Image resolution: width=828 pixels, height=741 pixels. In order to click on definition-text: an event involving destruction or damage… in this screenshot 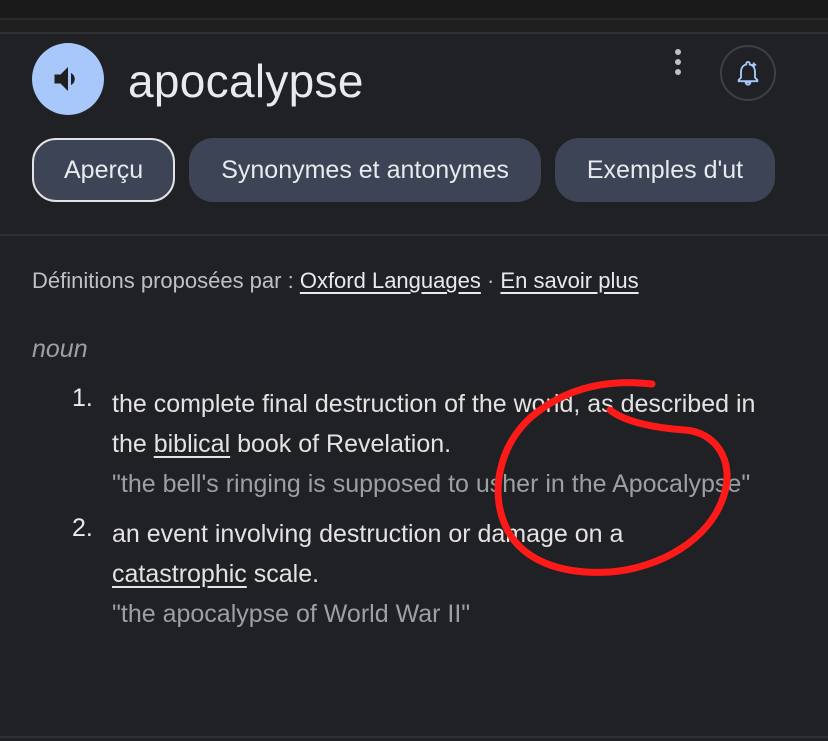, I will do `click(368, 554)`.